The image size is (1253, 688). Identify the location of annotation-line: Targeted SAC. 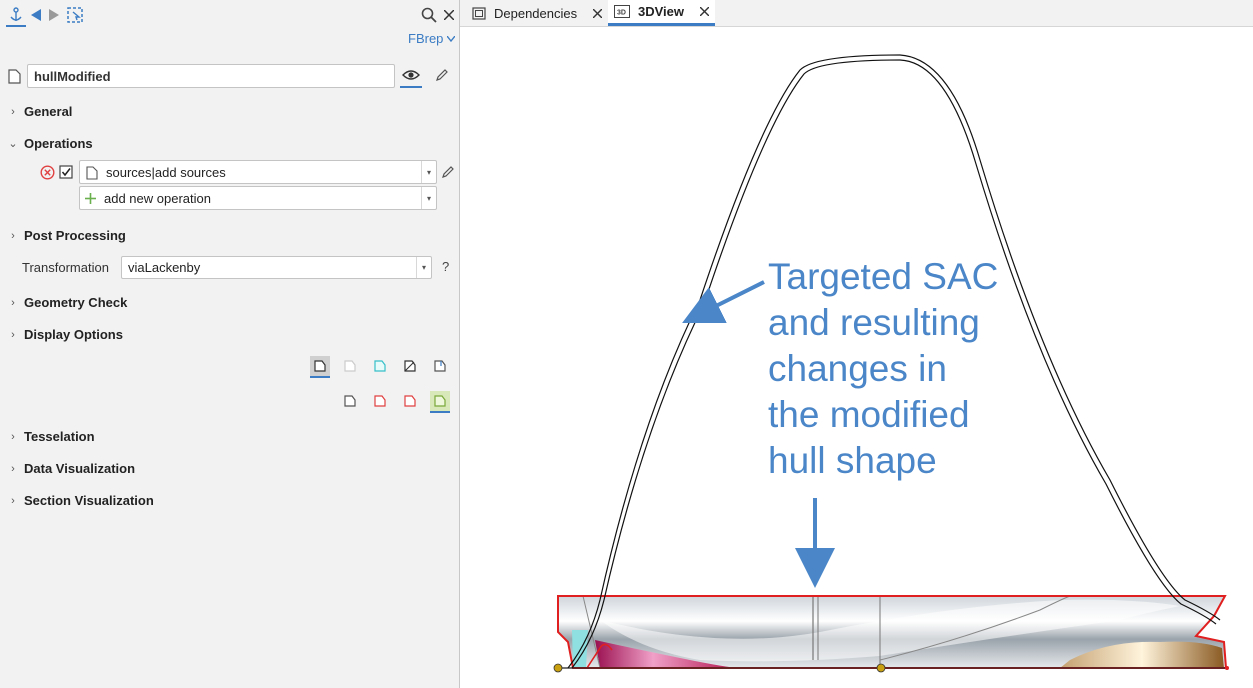
(883, 276).